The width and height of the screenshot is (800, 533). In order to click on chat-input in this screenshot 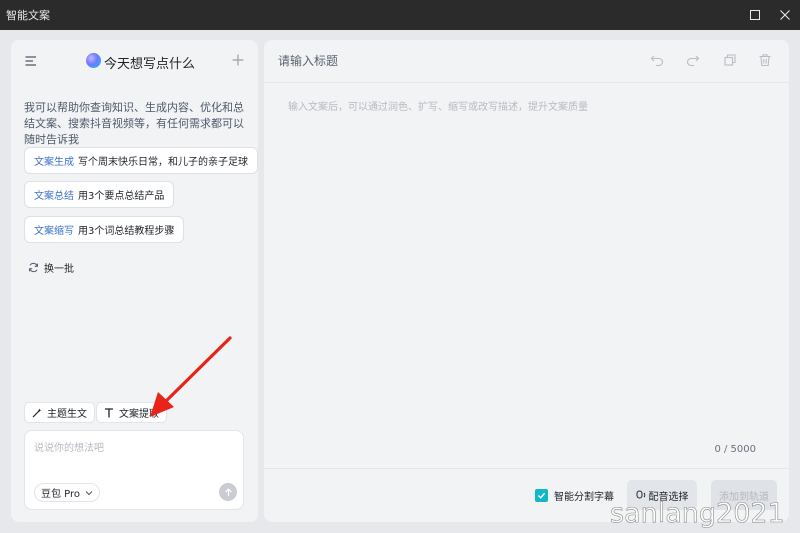, I will do `click(134, 454)`.